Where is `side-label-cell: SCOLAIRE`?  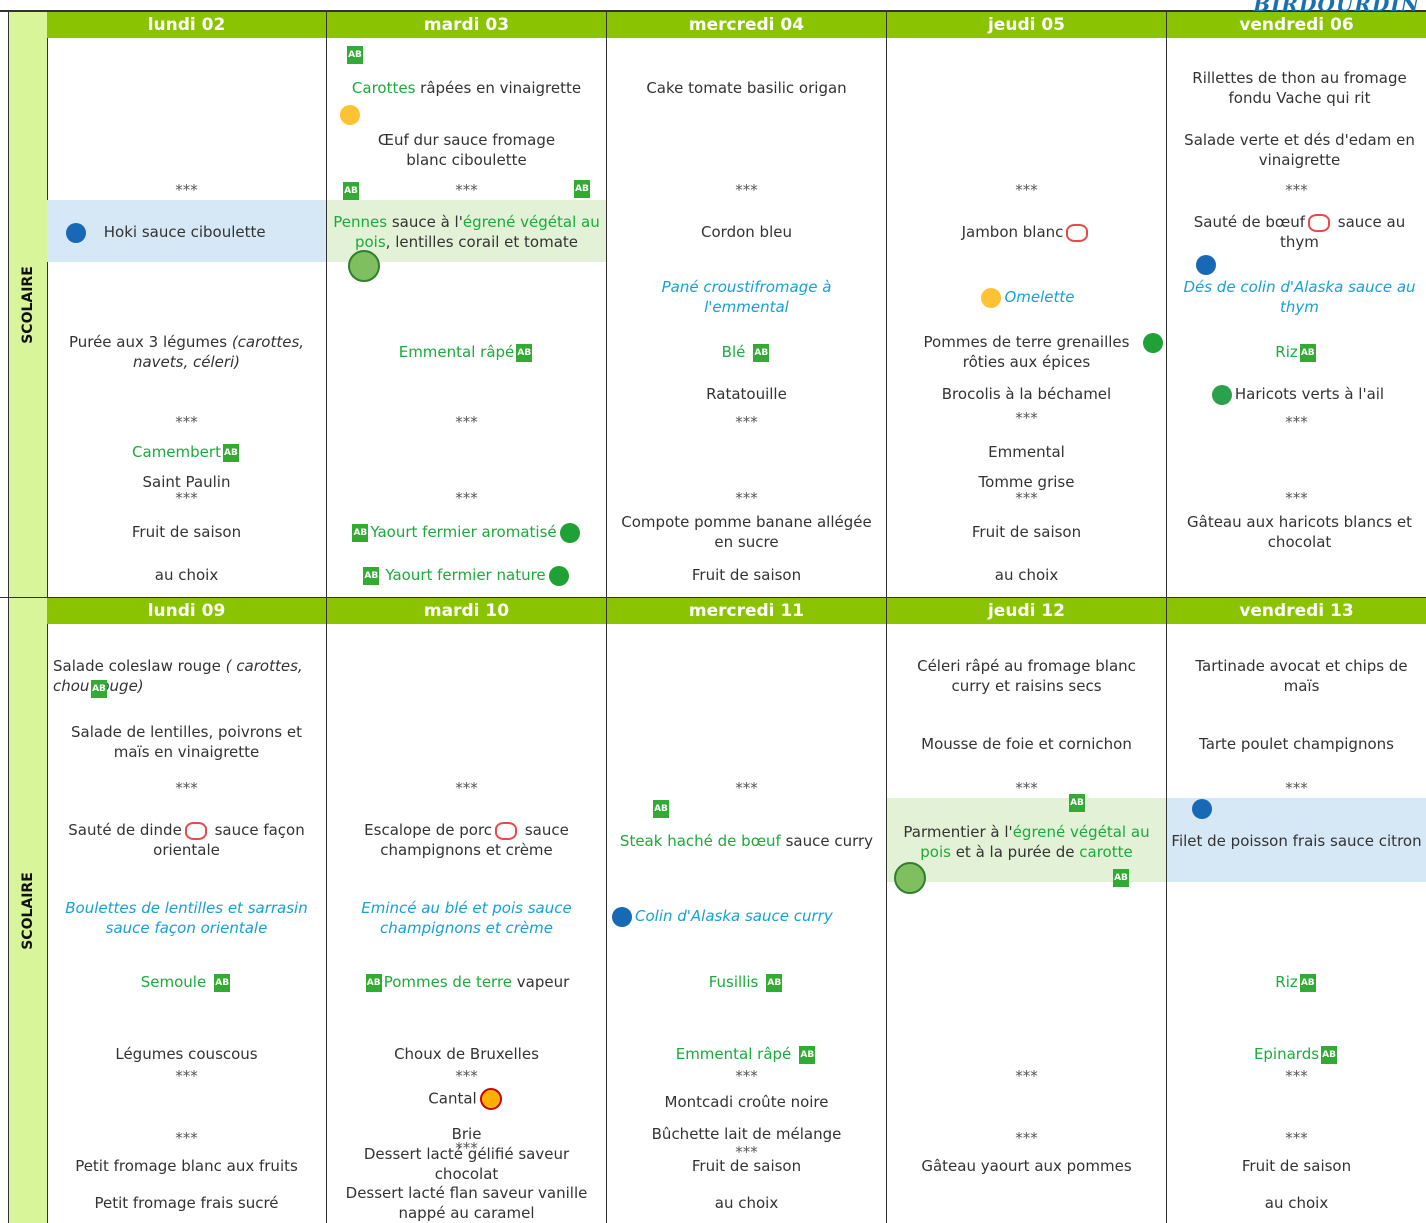 side-label-cell: SCOLAIRE is located at coordinates (28, 910).